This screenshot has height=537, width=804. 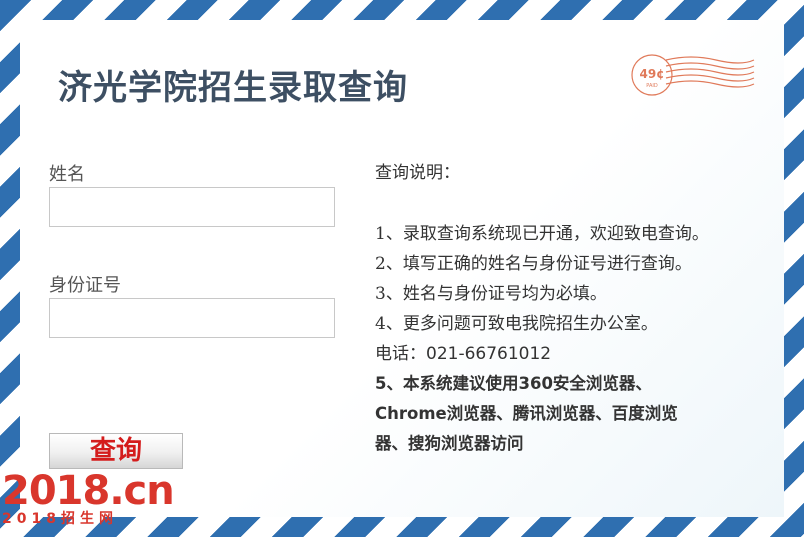 I want to click on browser-note-line: Chrome浏览器、腾讯浏览器、百度浏览, so click(x=526, y=413).